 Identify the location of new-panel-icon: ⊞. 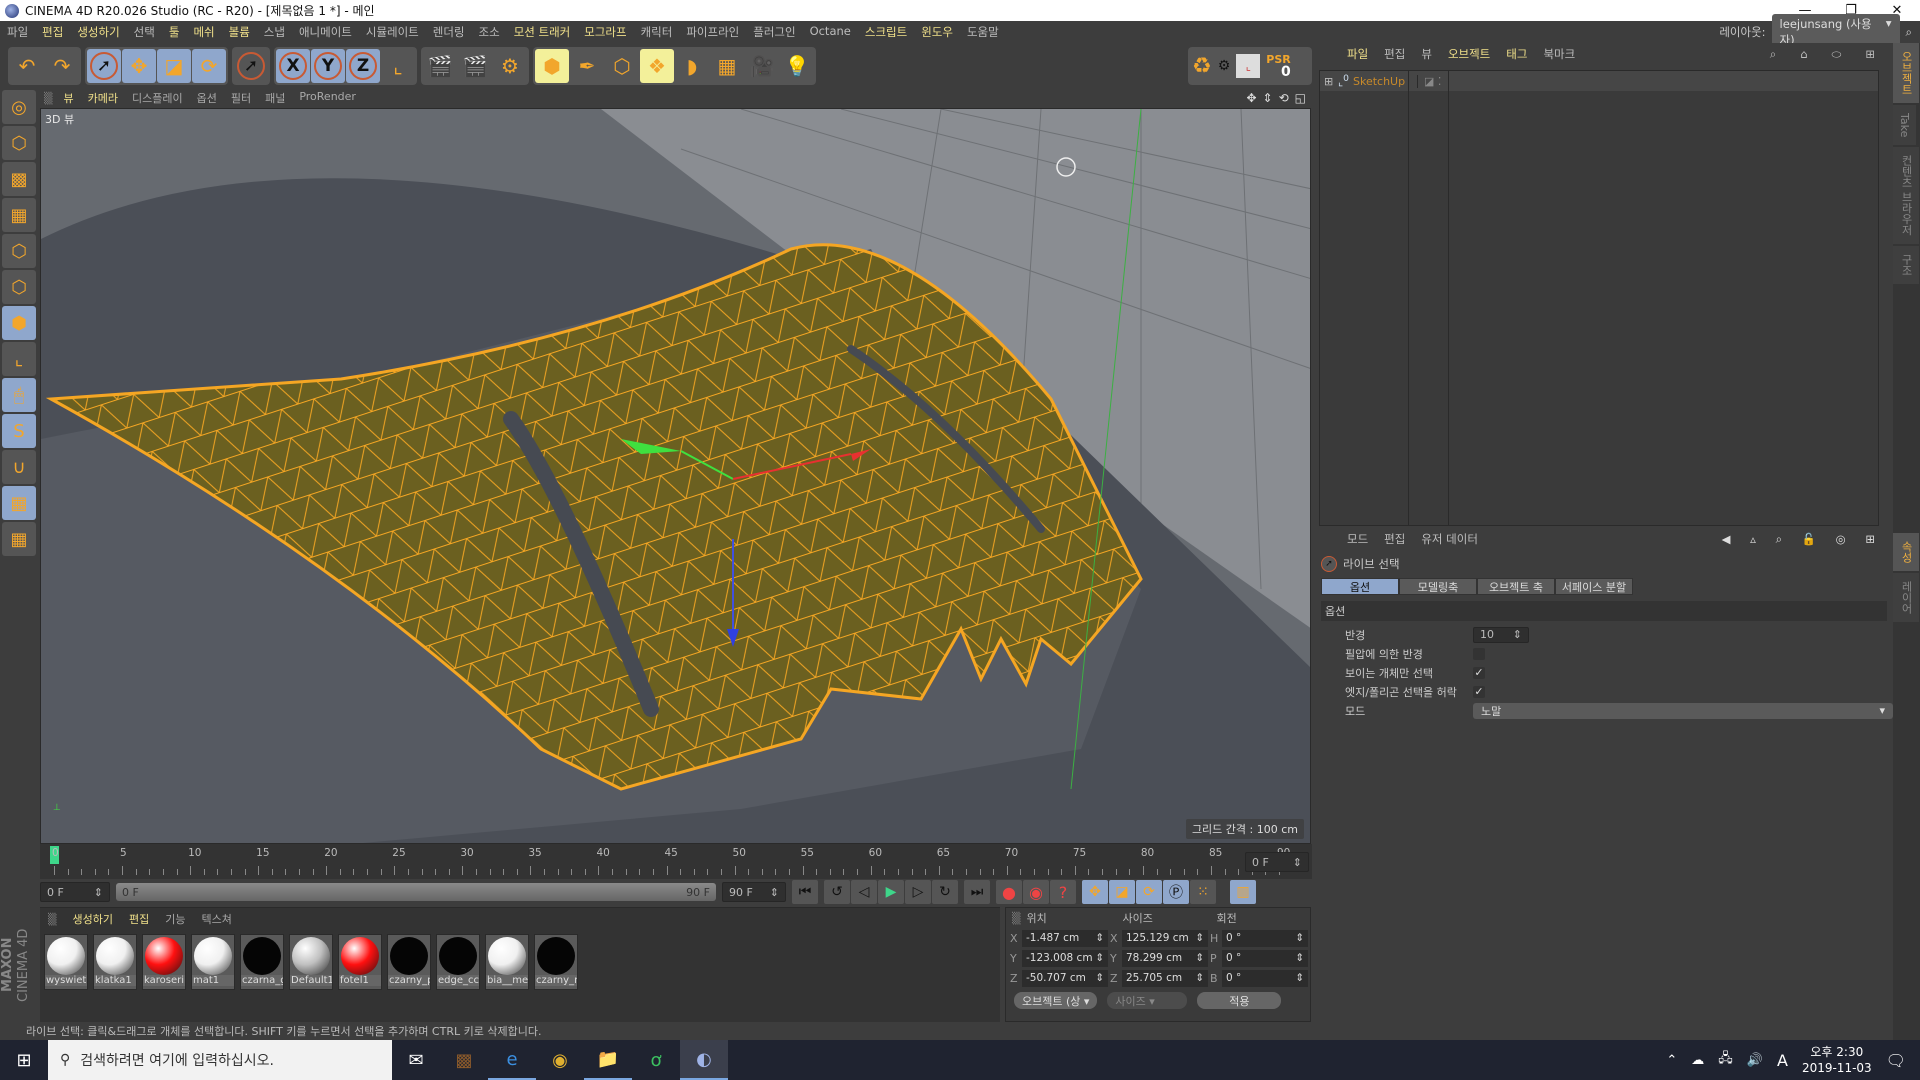
(1870, 539).